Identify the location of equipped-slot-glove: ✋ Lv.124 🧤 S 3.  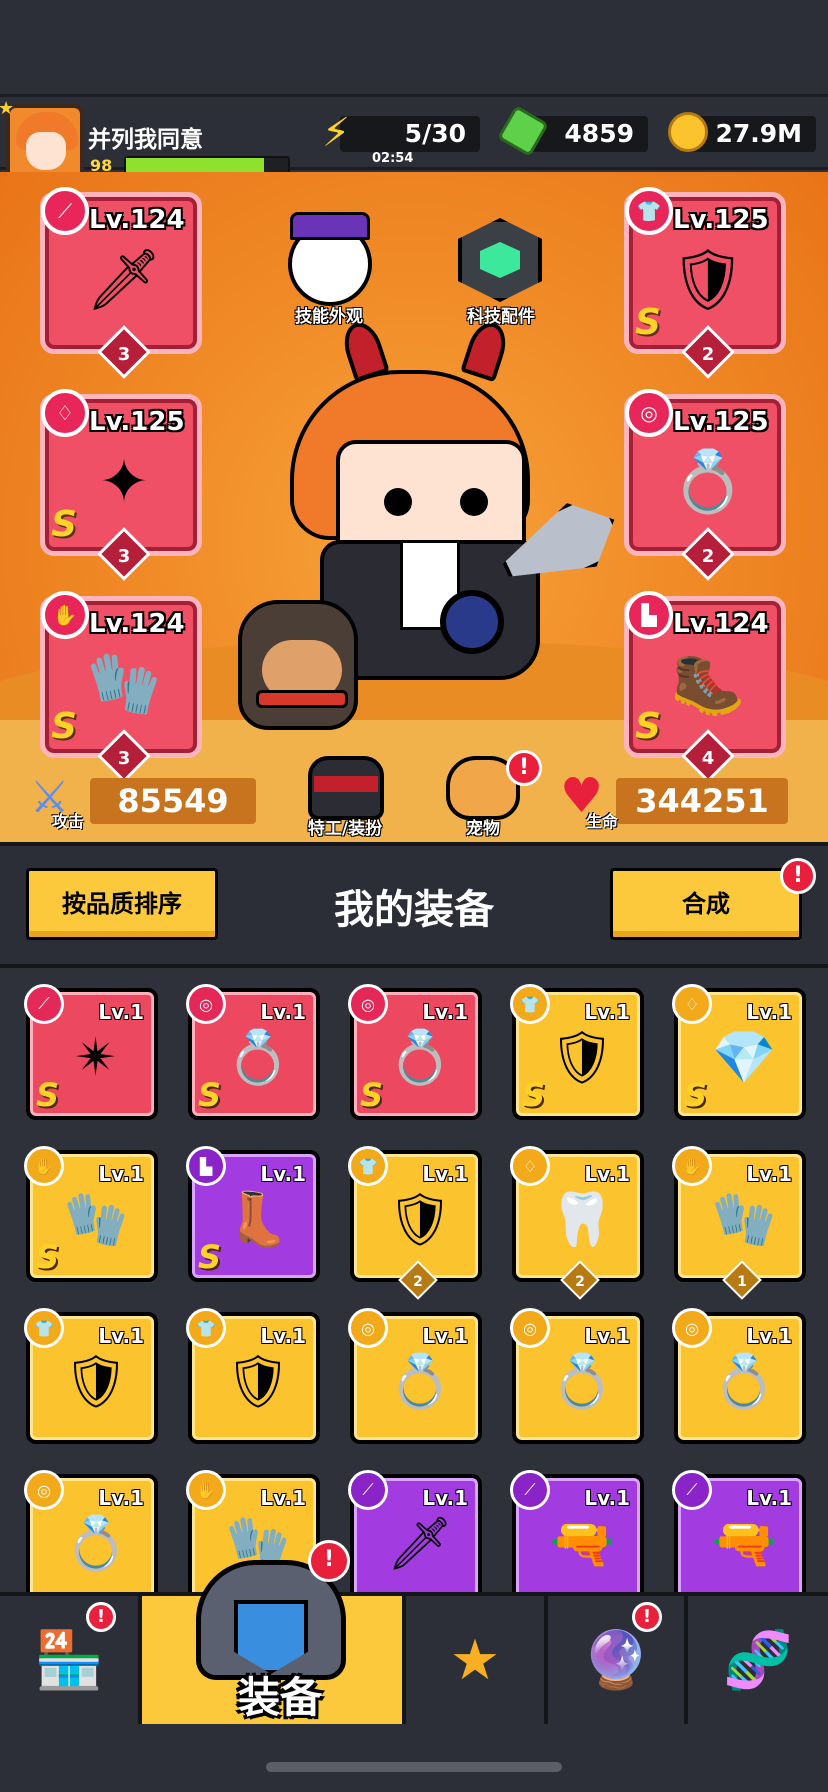
(121, 687).